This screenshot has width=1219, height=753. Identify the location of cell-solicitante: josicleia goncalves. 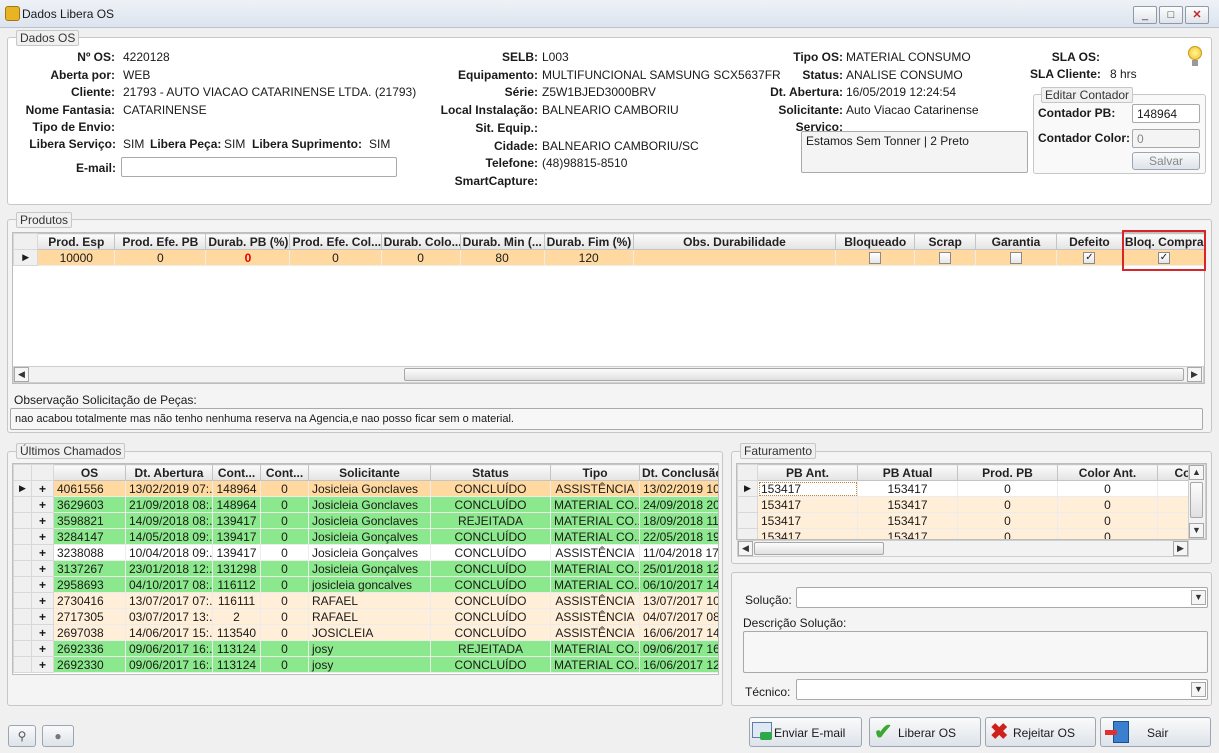
(369, 584).